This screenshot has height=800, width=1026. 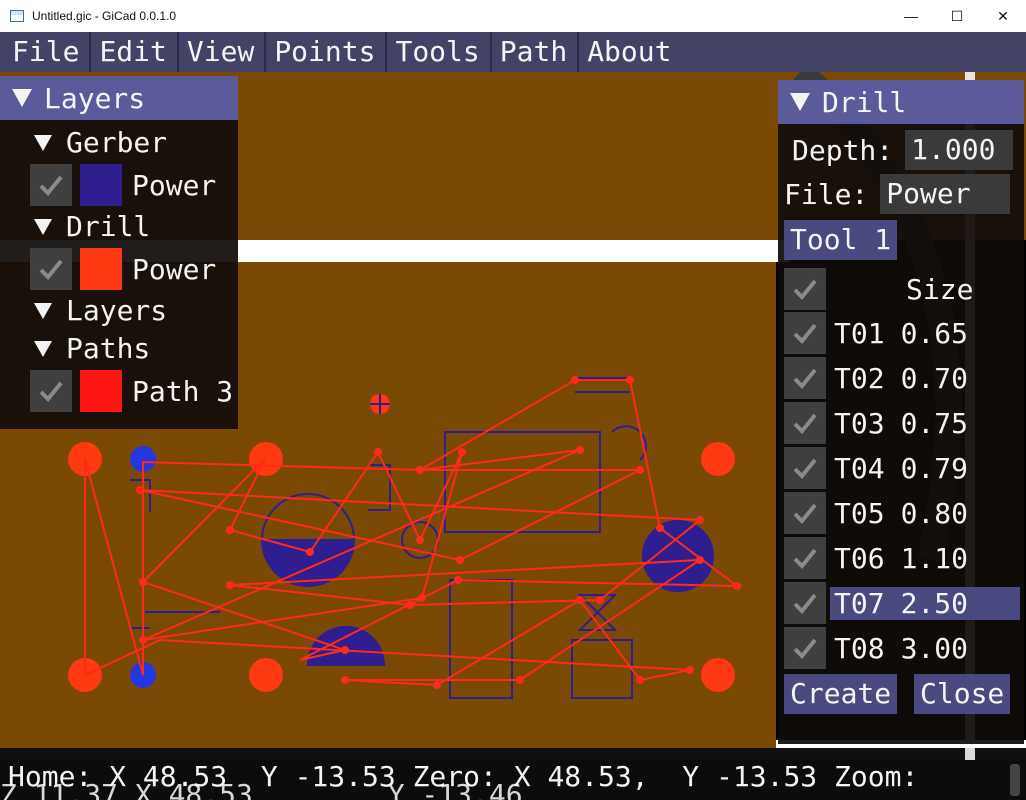 I want to click on menu-tools: Tools, so click(x=439, y=52).